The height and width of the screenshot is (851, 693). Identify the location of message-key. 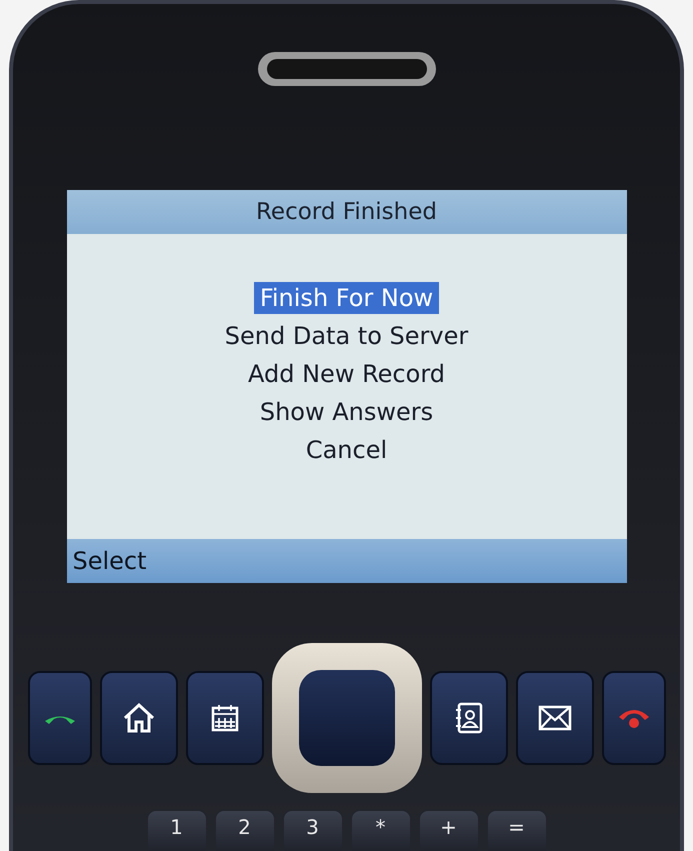
(555, 718).